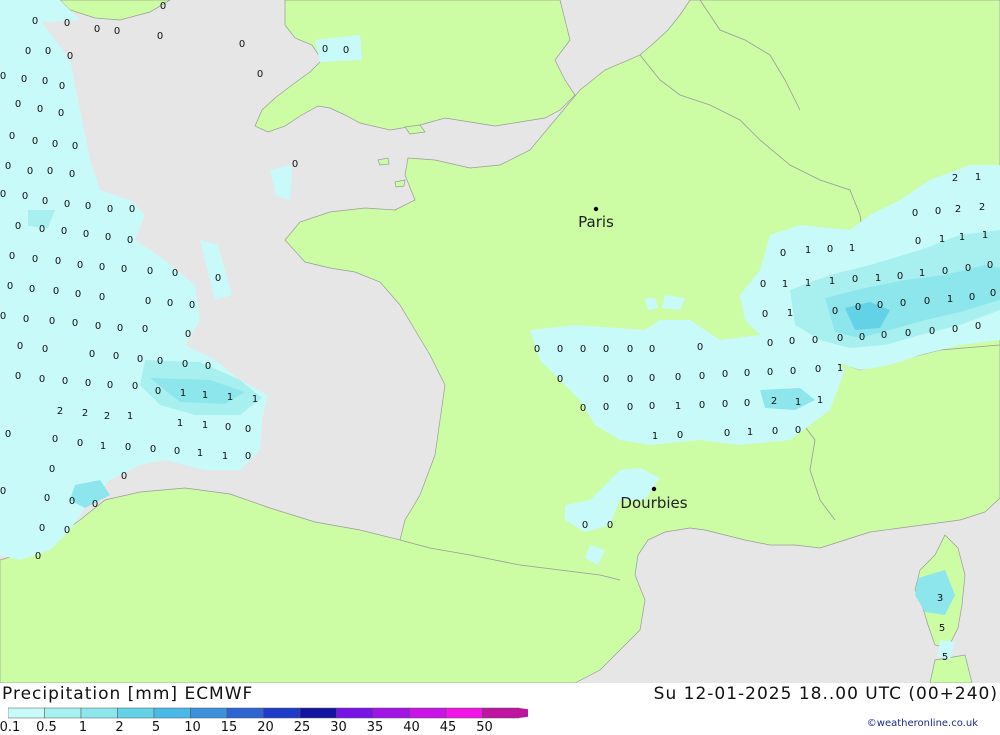  Describe the element at coordinates (922, 723) in the screenshot. I see `credit-link: ©weatheronline.co.uk` at that location.